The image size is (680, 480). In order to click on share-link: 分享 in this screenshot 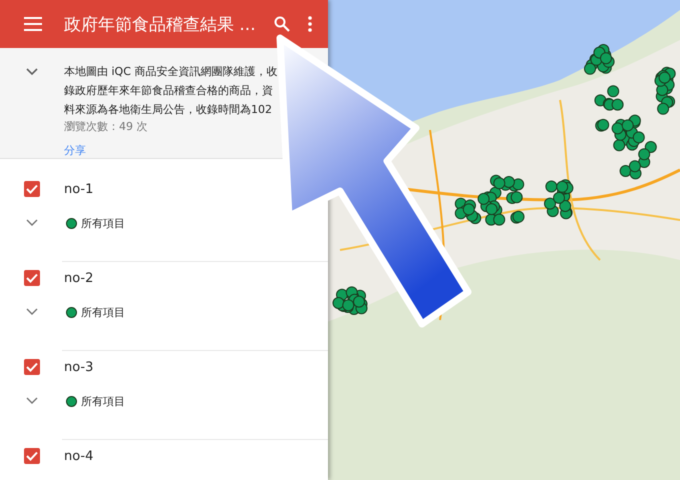, I will do `click(75, 150)`.